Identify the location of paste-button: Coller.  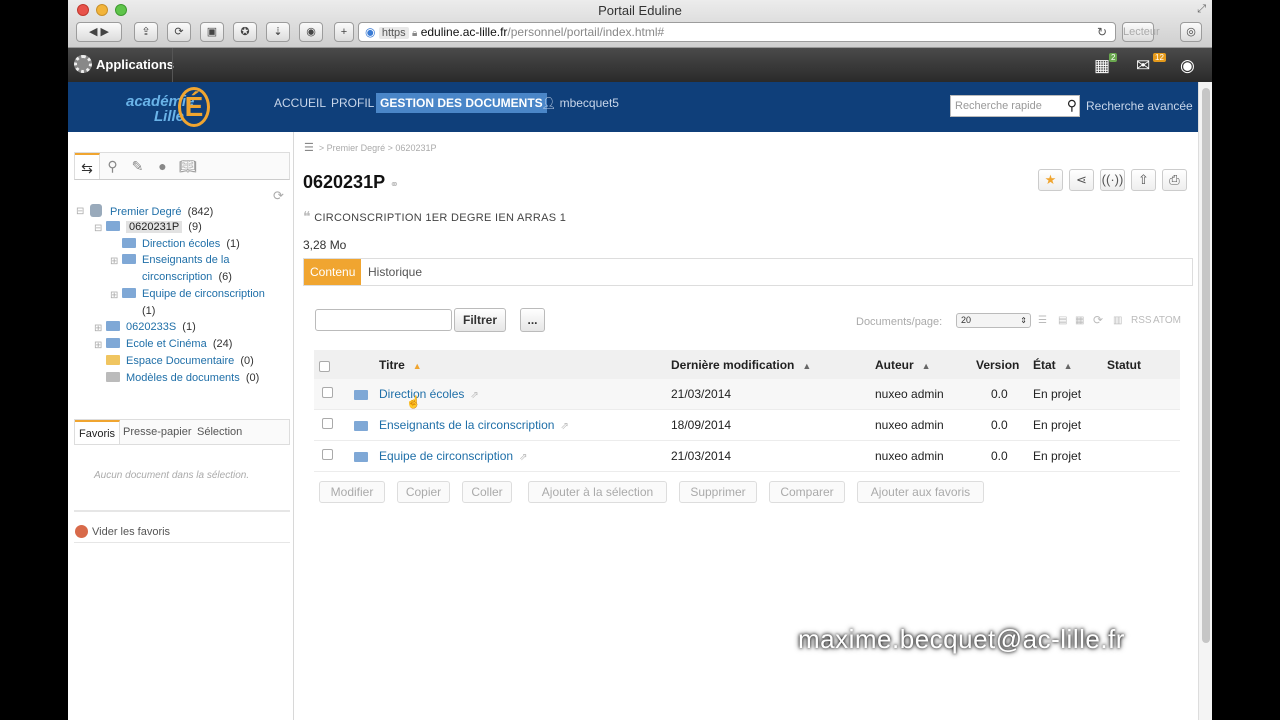
(487, 492).